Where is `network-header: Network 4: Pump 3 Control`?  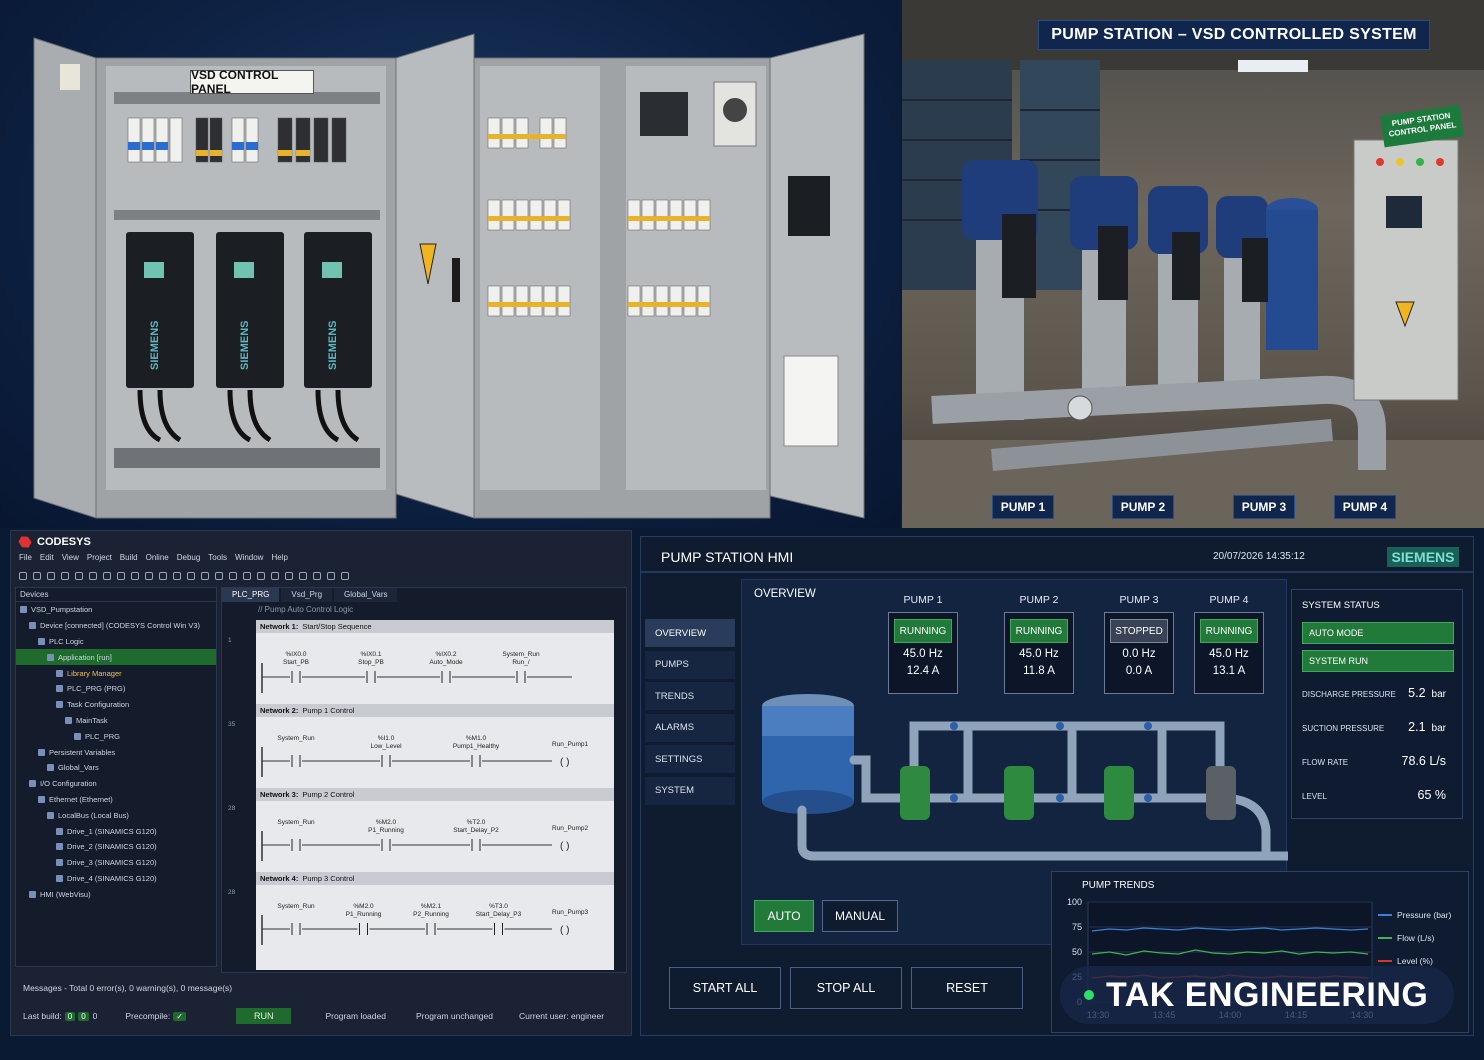
network-header: Network 4: Pump 3 Control is located at coordinates (435, 878).